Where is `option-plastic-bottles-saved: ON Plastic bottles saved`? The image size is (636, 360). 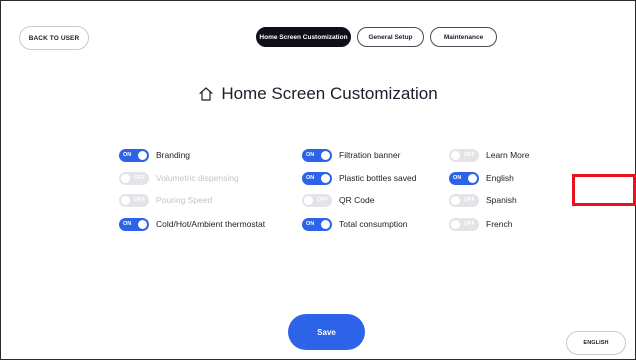 option-plastic-bottles-saved: ON Plastic bottles saved is located at coordinates (359, 178).